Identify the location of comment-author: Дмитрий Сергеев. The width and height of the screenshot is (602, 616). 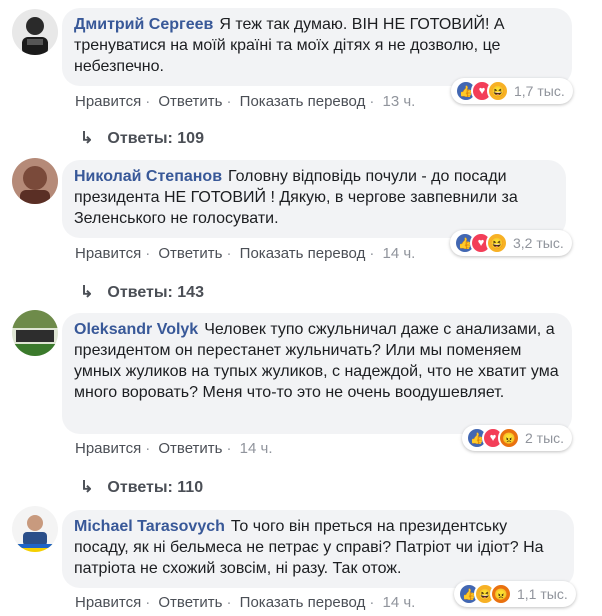
(143, 24).